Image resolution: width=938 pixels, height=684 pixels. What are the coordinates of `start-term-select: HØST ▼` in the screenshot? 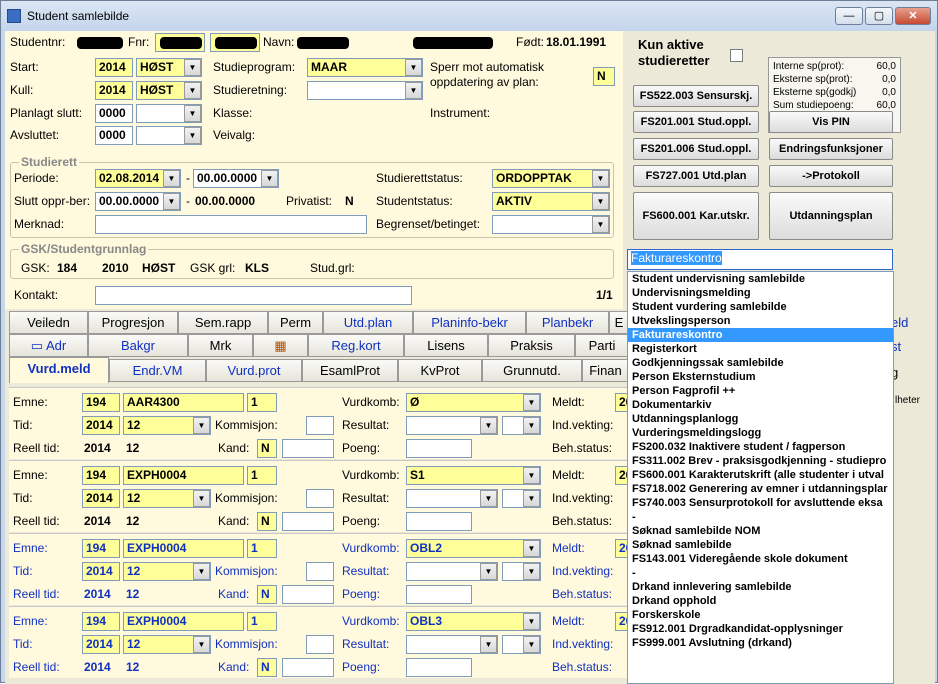 It's located at (169, 67).